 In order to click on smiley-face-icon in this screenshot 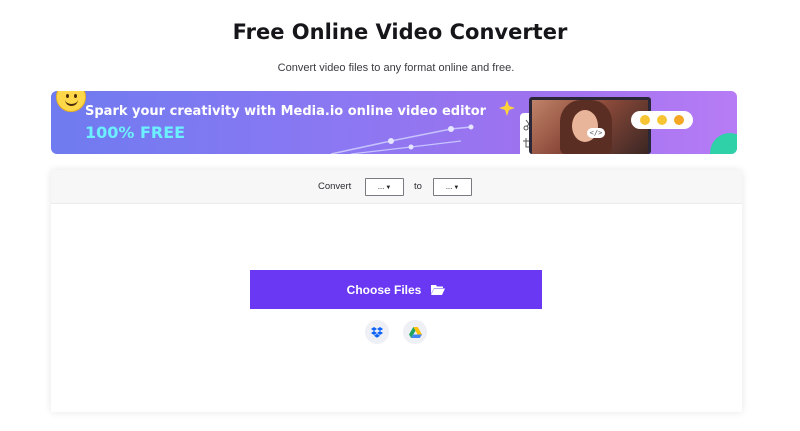, I will do `click(71, 101)`.